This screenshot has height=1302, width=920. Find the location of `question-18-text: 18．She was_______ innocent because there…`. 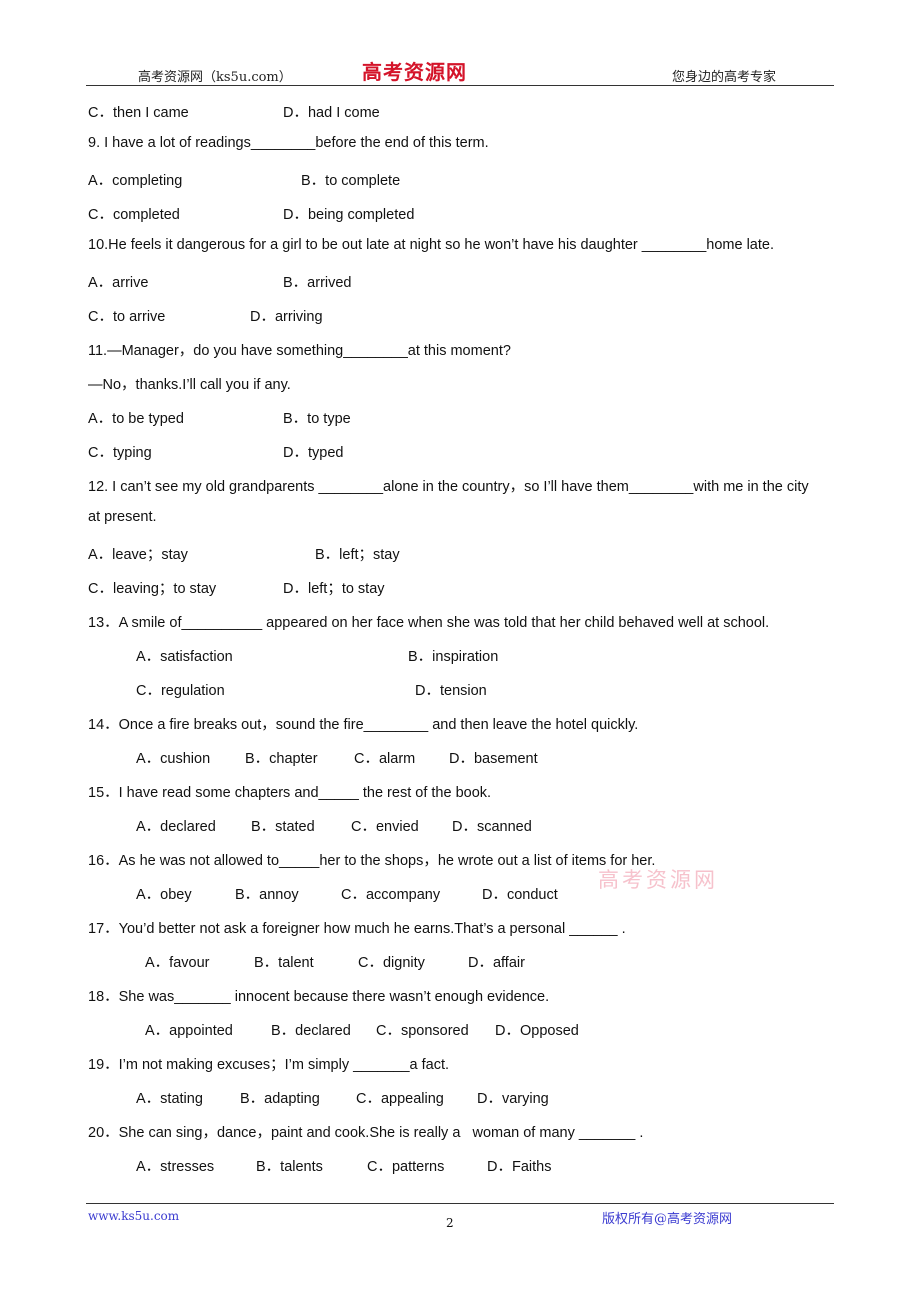

question-18-text: 18．She was_______ innocent because there… is located at coordinates (319, 997).